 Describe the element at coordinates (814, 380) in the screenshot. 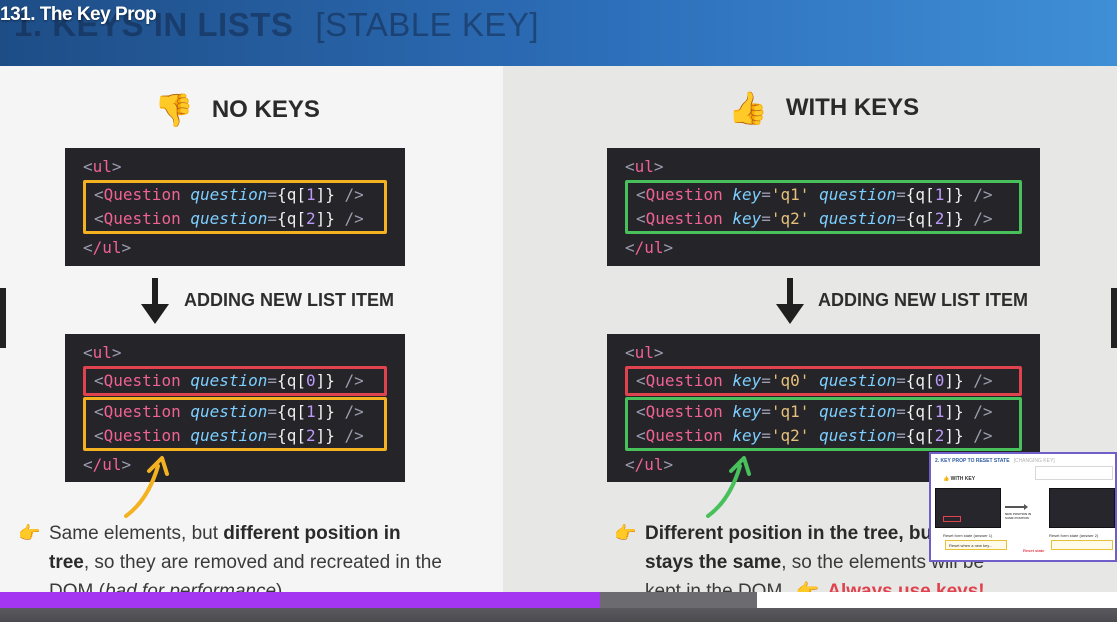

I see `code-line: <Question key='q0' question={q[0]} />` at that location.